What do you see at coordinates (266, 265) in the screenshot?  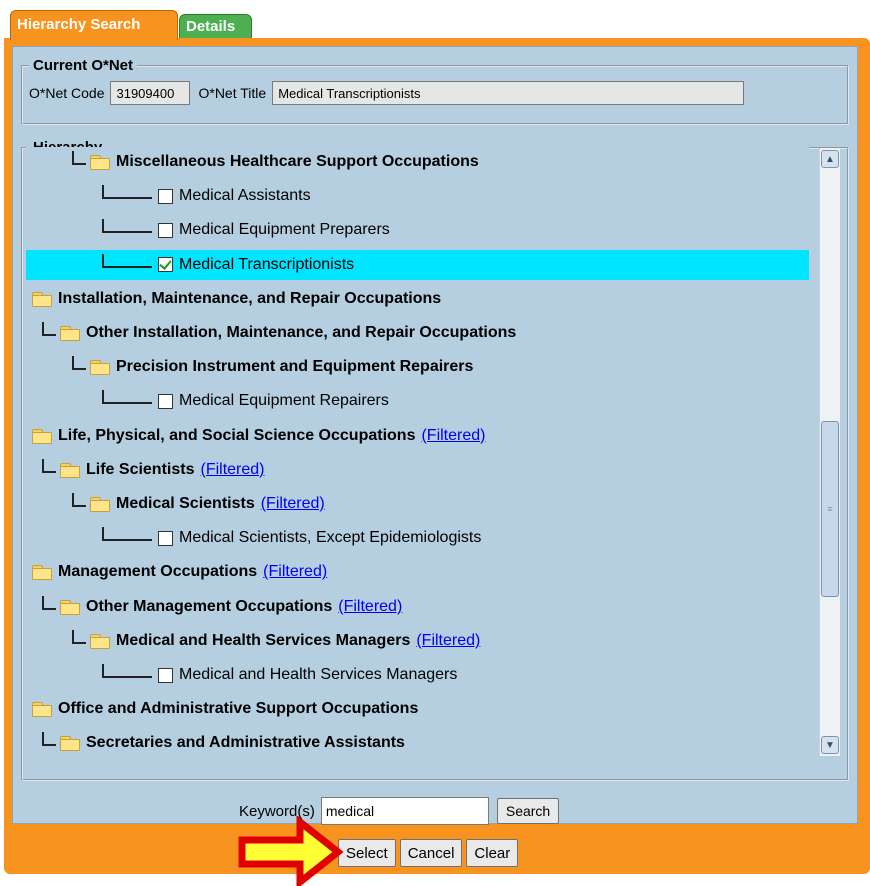 I see `occupation-label: Medical Transcriptionists` at bounding box center [266, 265].